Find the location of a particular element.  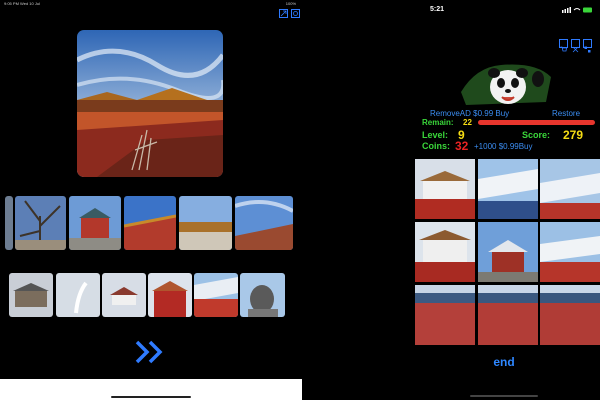

end-button: end is located at coordinates (504, 362).